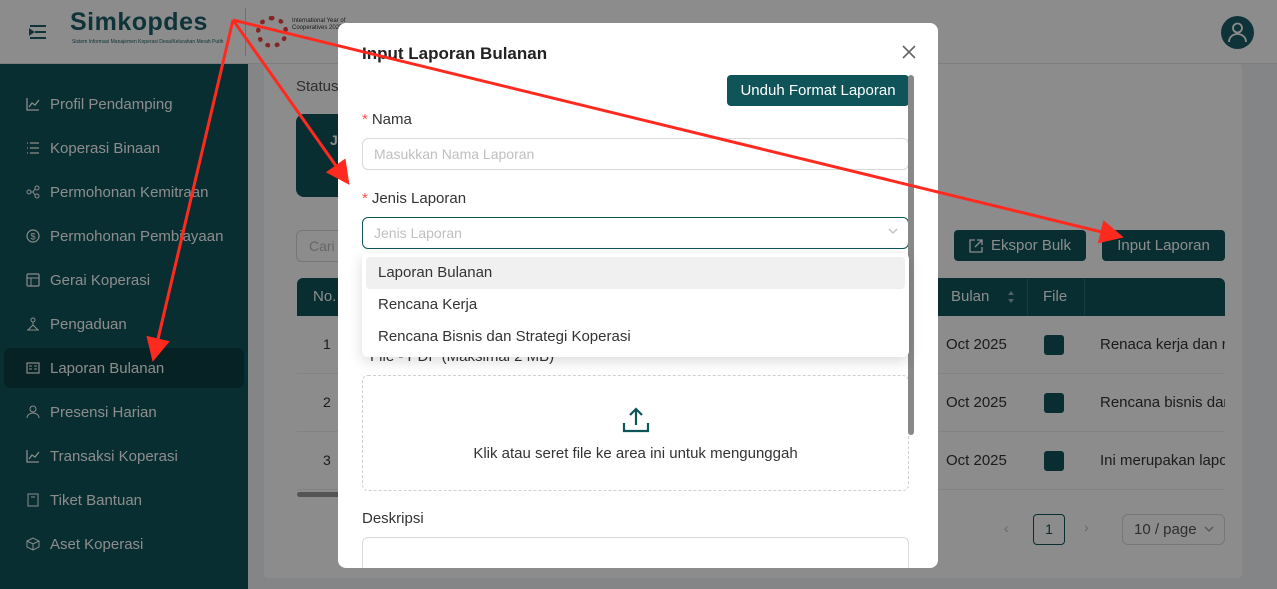 This screenshot has height=589, width=1277. Describe the element at coordinates (635, 233) in the screenshot. I see `jenis-laporan-select: Jenis Laporan` at that location.